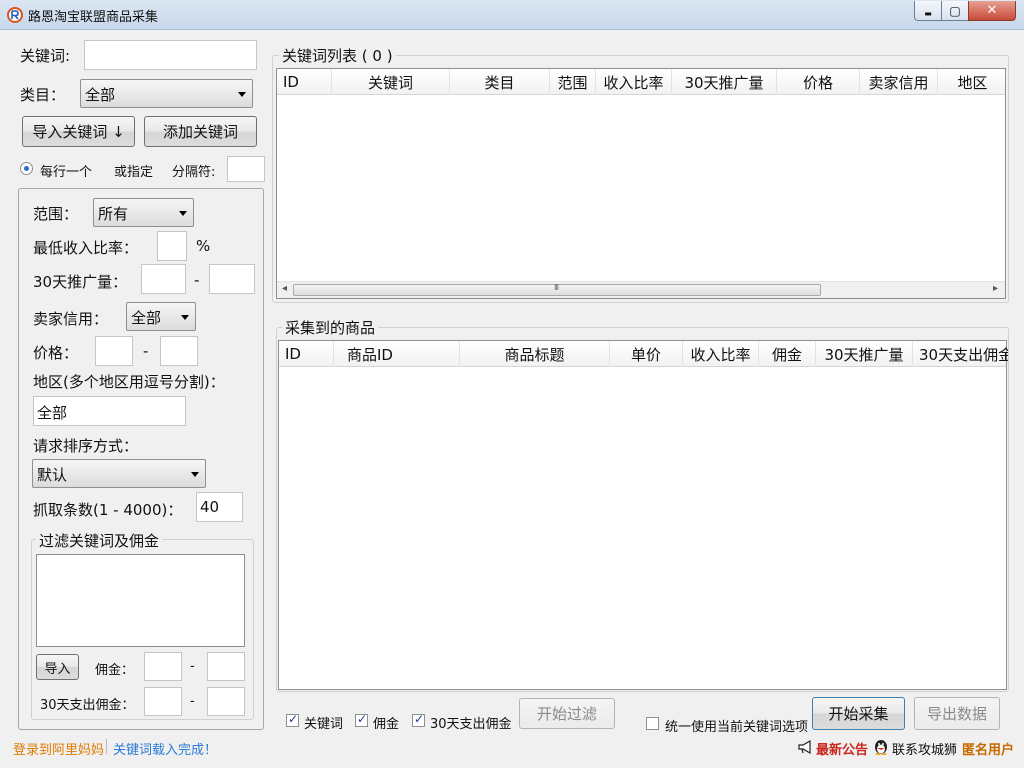  Describe the element at coordinates (292, 719) in the screenshot. I see `keyword-checkbox` at that location.